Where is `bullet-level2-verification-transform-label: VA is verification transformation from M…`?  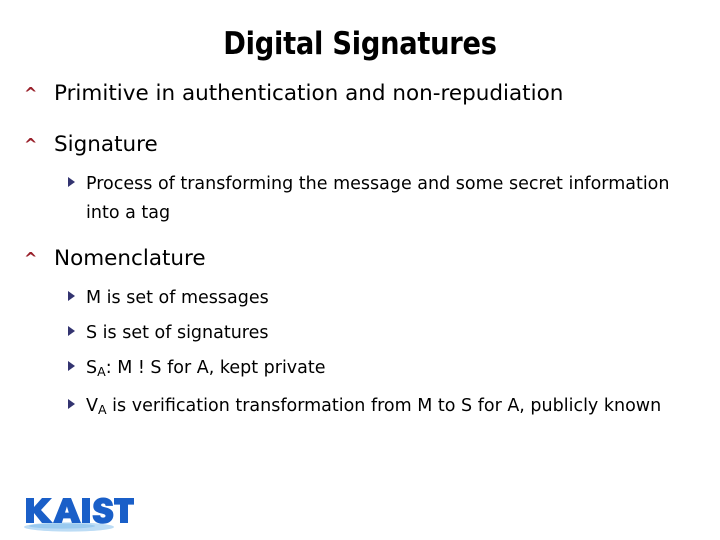 bullet-level2-verification-transform-label: VA is verification transformation from M… is located at coordinates (392, 408).